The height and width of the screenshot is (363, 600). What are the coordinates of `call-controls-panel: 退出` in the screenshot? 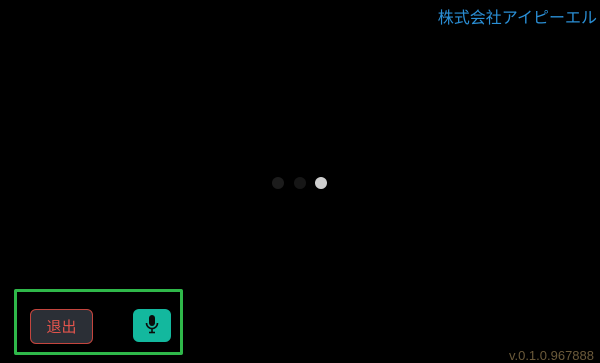 It's located at (98, 322).